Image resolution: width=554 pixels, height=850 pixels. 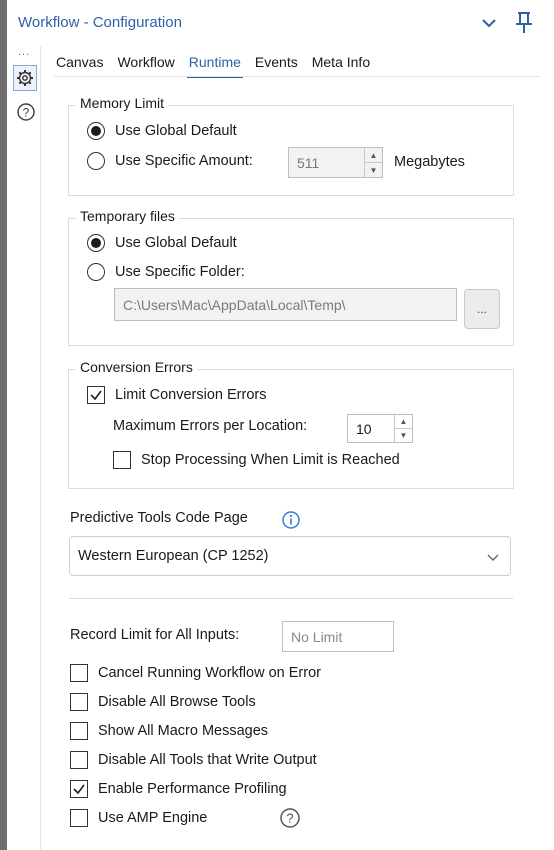 What do you see at coordinates (3, 425) in the screenshot?
I see `window-edge` at bounding box center [3, 425].